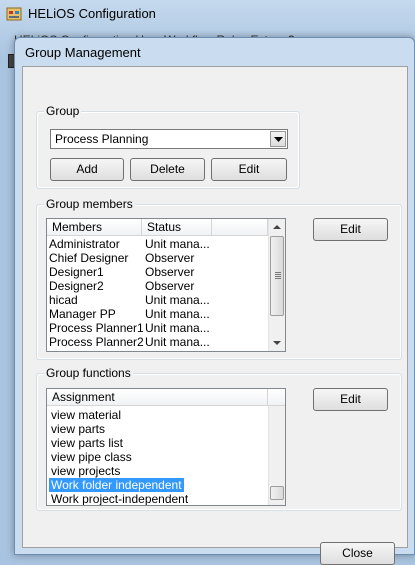 The width and height of the screenshot is (415, 565). I want to click on parent-titlebar: HELiOS Configuration, so click(207, 15).